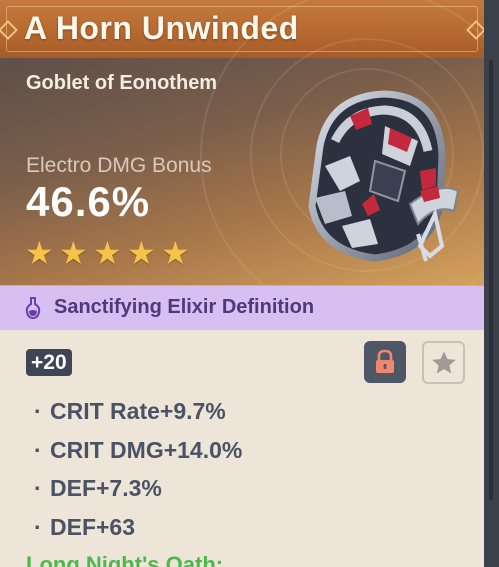 This screenshot has width=499, height=567. Describe the element at coordinates (146, 449) in the screenshot. I see `substat-text: CRIT DMG+14.0%` at that location.